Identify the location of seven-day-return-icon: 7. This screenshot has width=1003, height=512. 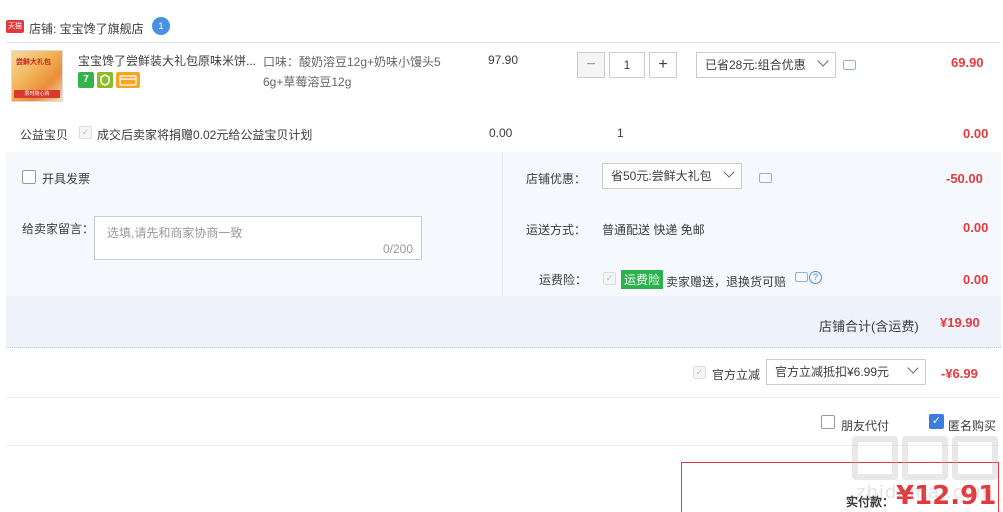
(86, 80).